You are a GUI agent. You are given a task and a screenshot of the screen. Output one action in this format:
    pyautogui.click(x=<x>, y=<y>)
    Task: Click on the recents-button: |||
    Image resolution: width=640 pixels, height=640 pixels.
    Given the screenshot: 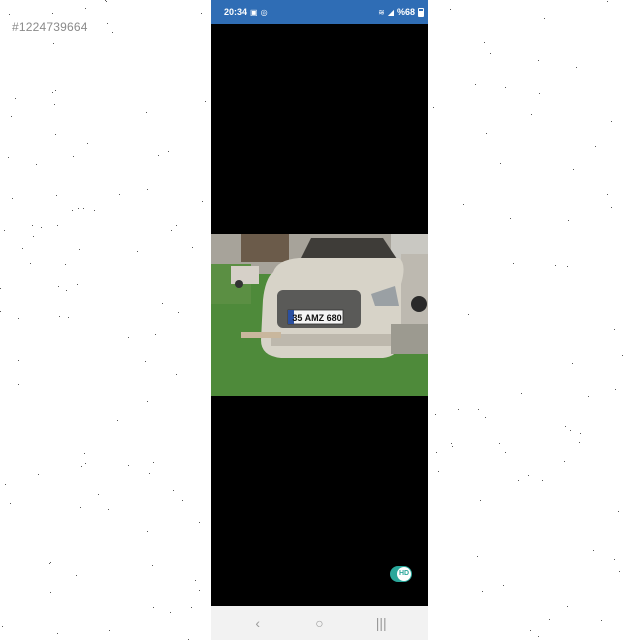 What is the action you would take?
    pyautogui.click(x=381, y=623)
    